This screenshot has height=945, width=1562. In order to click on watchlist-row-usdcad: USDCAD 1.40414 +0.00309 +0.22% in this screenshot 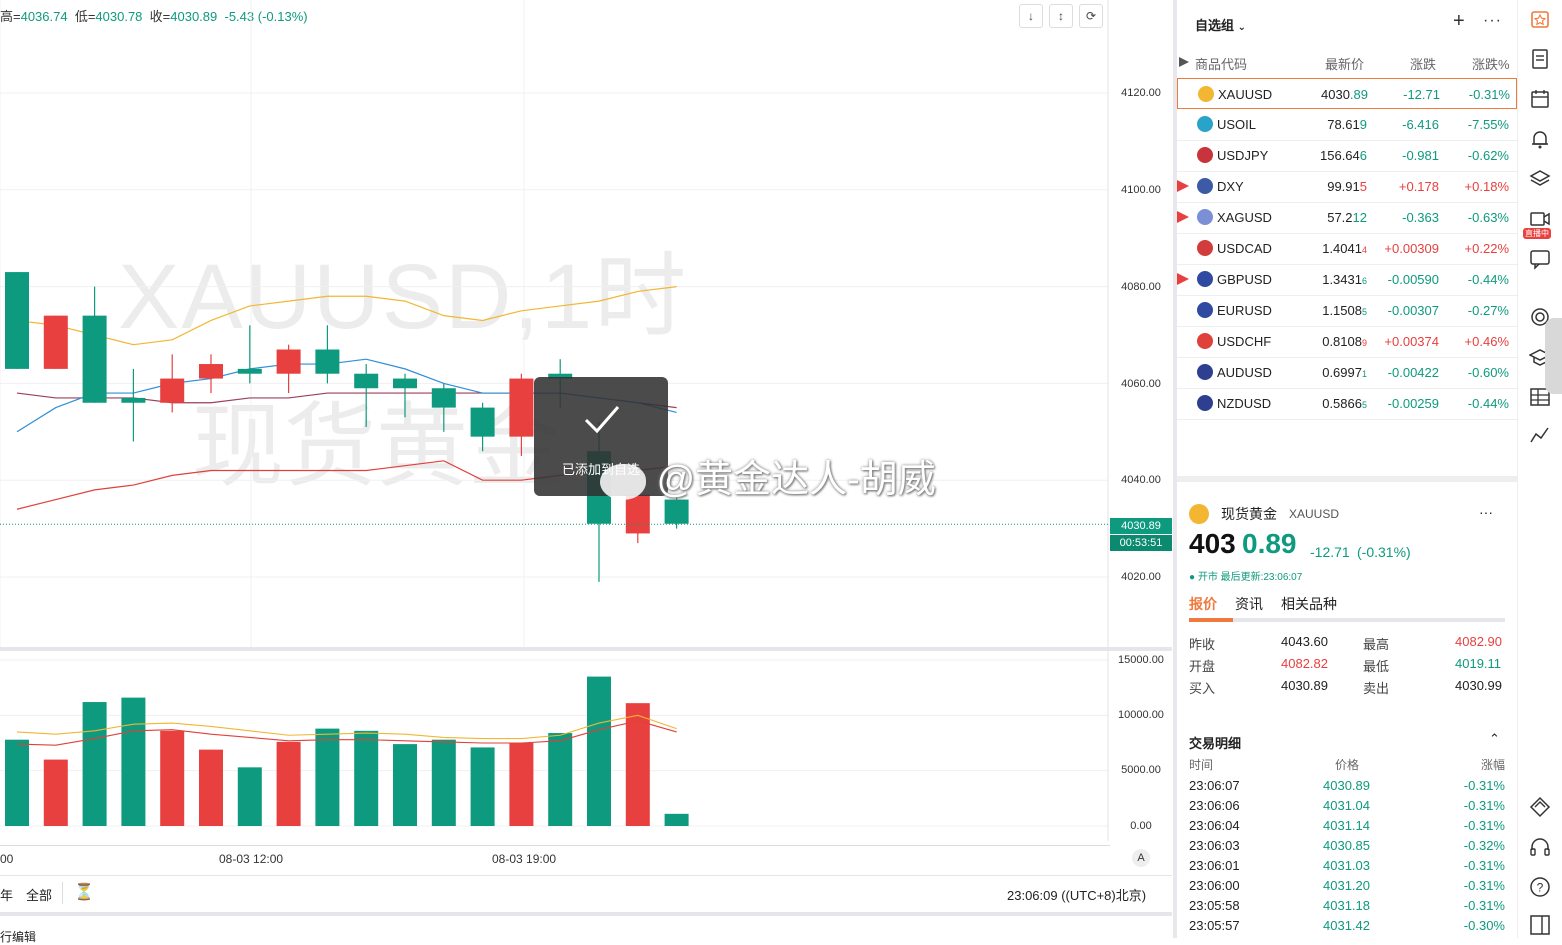, I will do `click(1347, 249)`.